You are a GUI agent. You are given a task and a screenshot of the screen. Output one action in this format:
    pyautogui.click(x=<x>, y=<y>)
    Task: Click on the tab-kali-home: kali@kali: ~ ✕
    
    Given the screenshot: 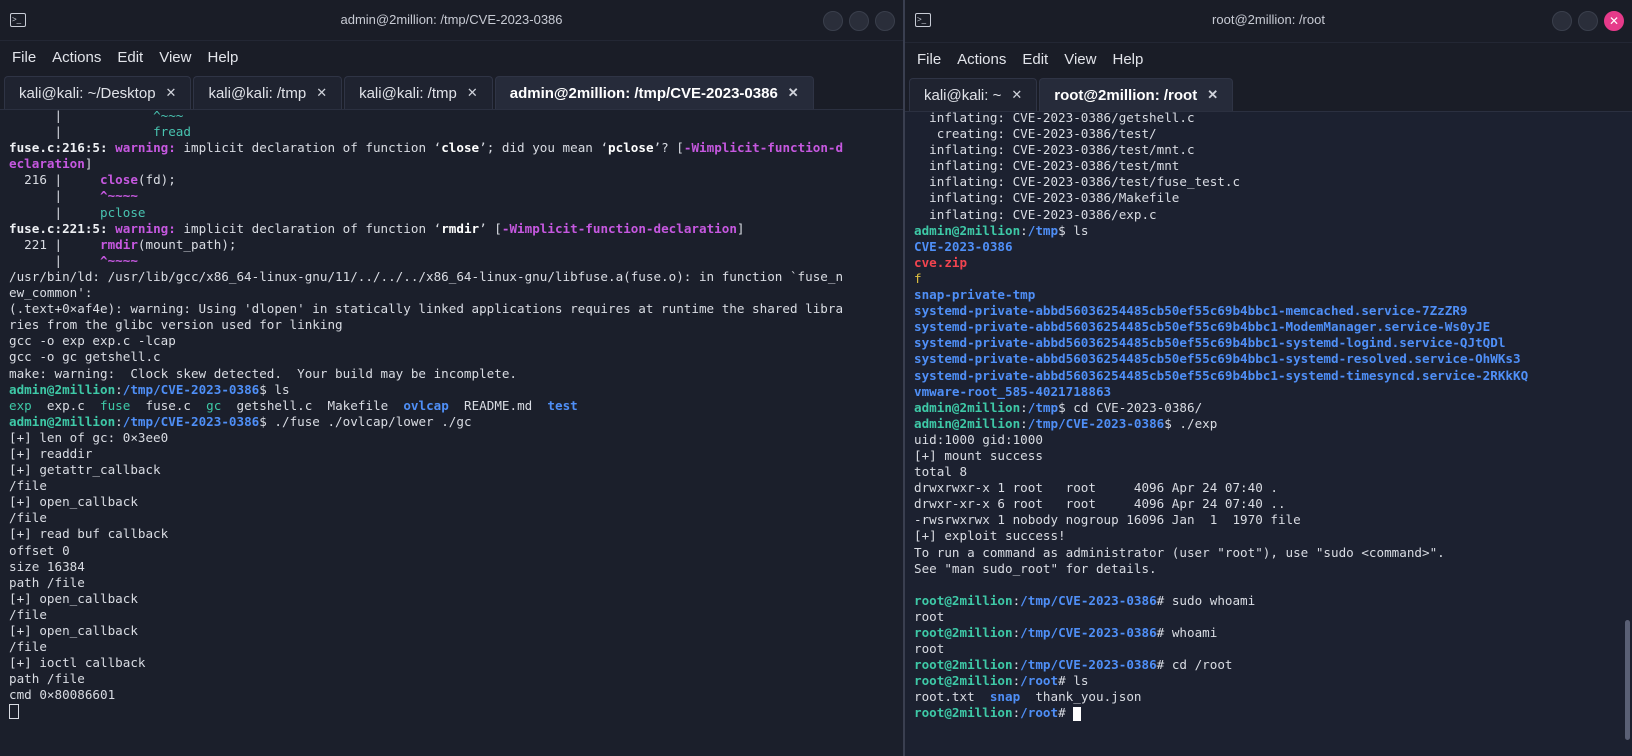 What is the action you would take?
    pyautogui.click(x=973, y=94)
    